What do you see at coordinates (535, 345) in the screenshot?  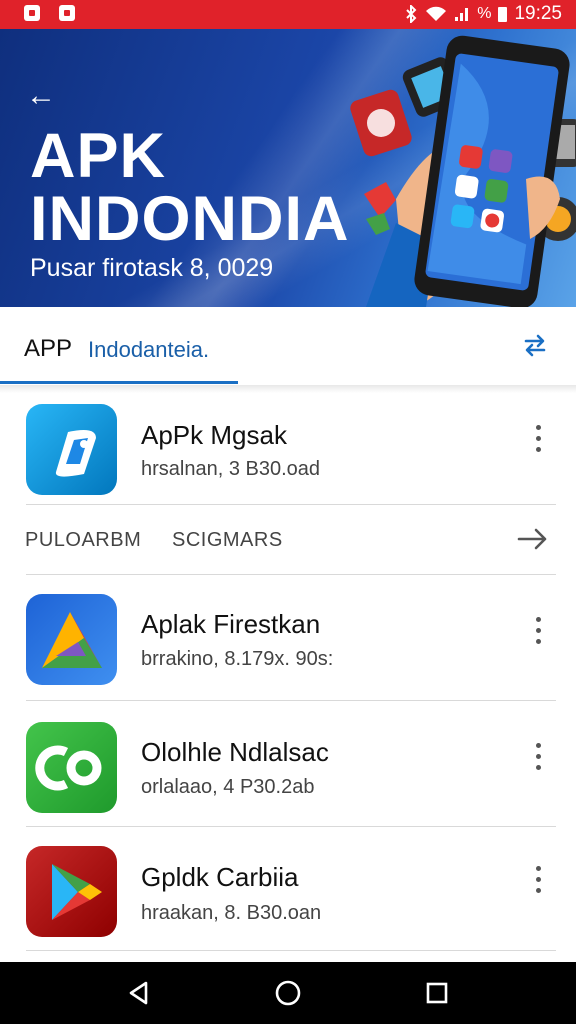 I see `swap-arrows-icon` at bounding box center [535, 345].